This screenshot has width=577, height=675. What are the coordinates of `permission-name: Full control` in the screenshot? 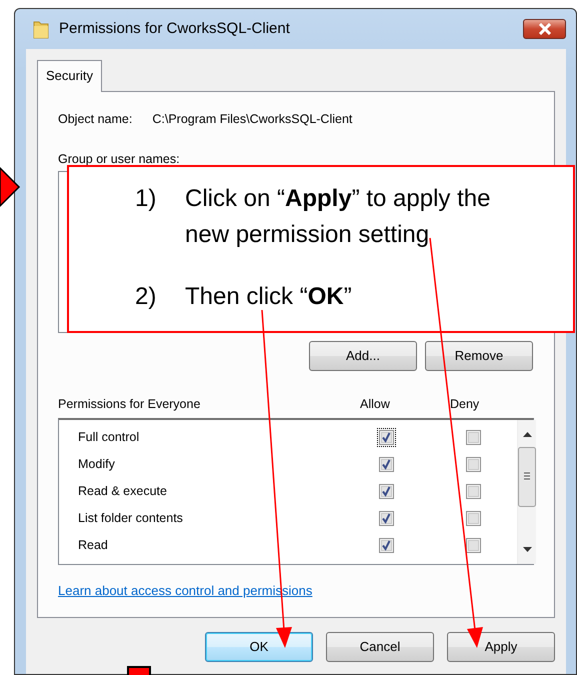 It's located at (108, 437).